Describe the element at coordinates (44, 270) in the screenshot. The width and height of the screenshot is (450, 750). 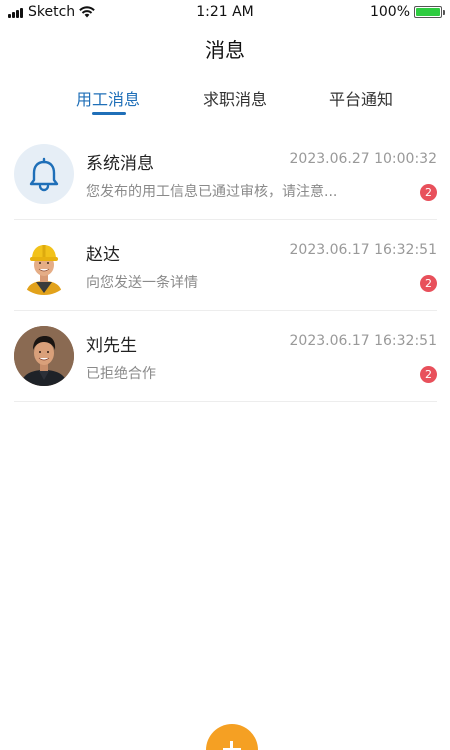
I see `worker-avatar-icon` at that location.